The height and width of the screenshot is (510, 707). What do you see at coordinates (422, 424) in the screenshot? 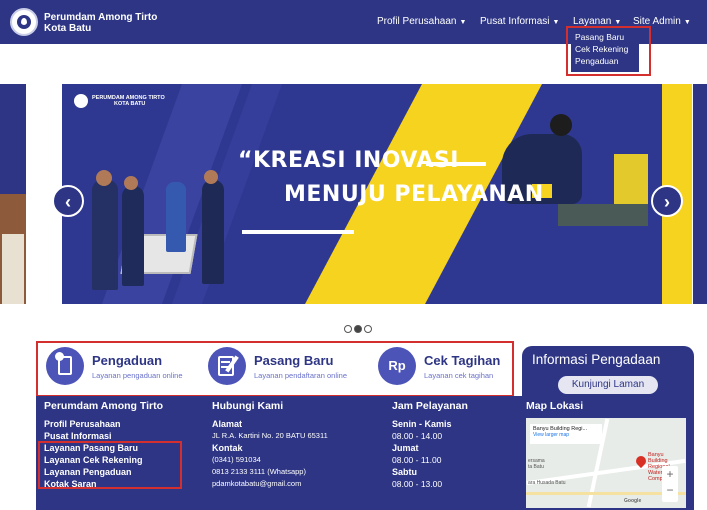
I see `day-label: Senin - Kamis` at bounding box center [422, 424].